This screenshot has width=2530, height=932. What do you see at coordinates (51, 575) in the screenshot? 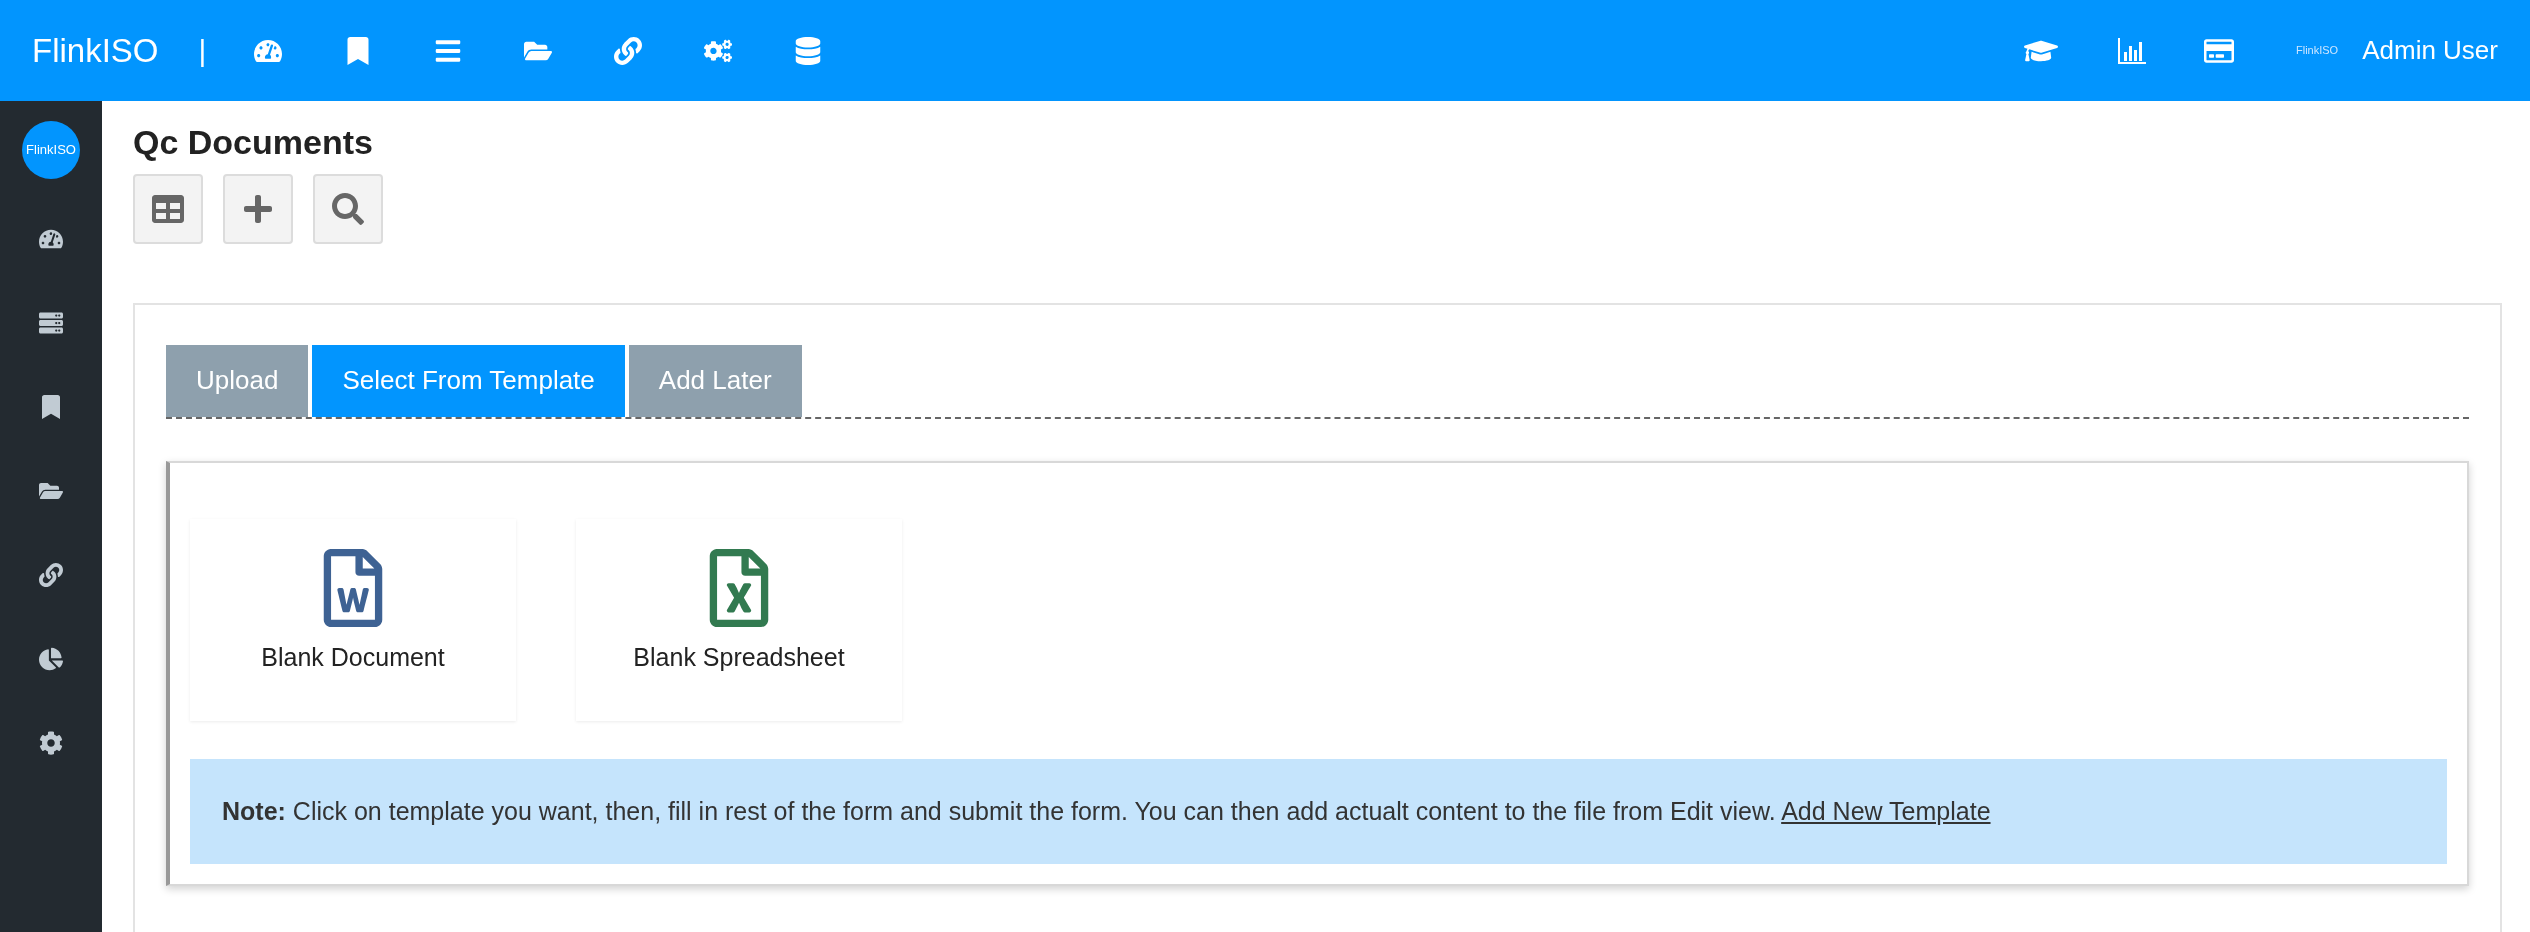
I see `link-icon` at bounding box center [51, 575].